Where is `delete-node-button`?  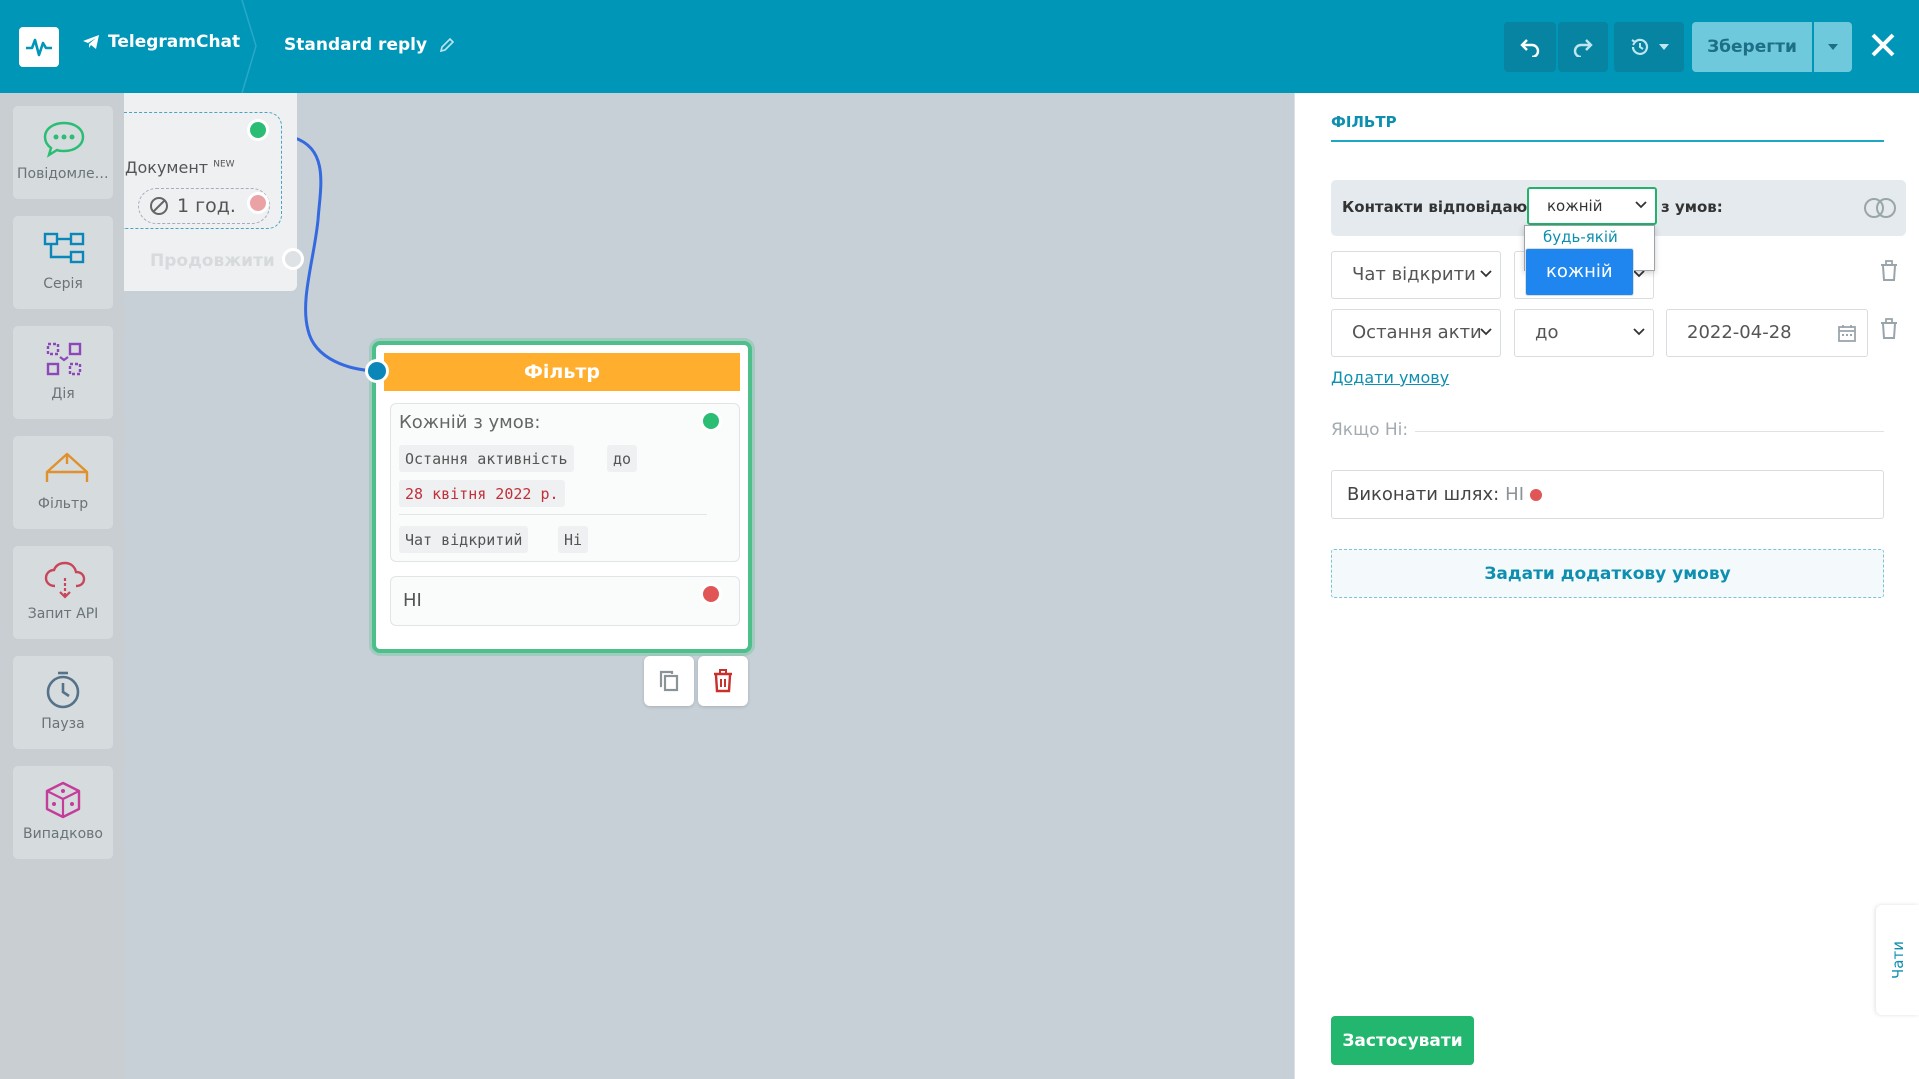
delete-node-button is located at coordinates (723, 681).